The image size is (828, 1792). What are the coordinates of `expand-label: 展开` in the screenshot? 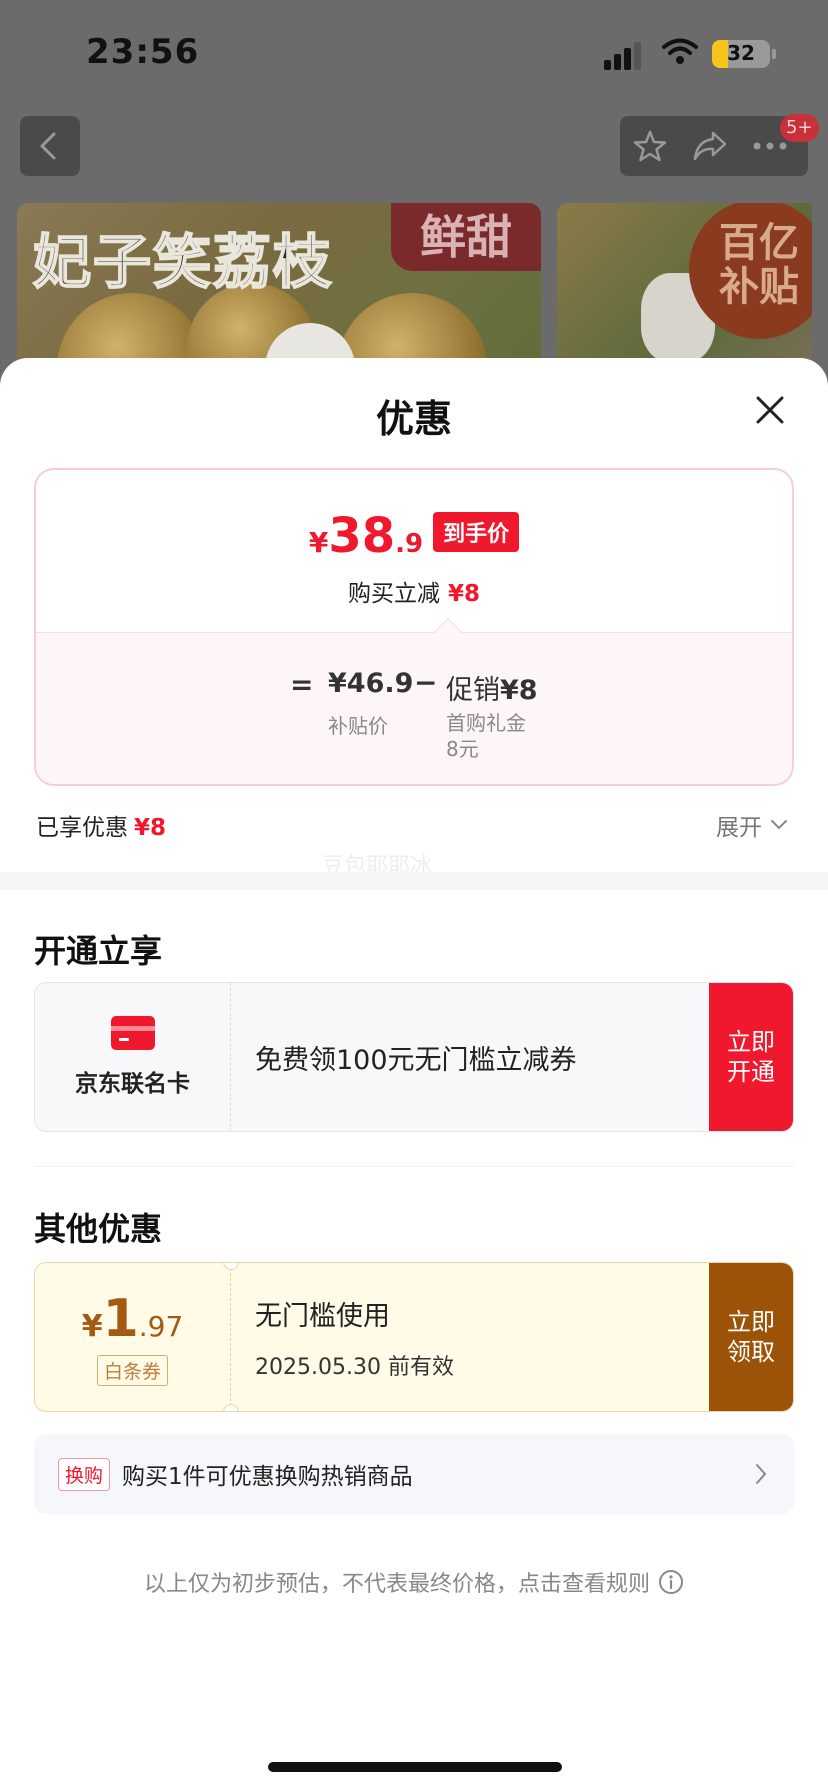 It's located at (739, 828).